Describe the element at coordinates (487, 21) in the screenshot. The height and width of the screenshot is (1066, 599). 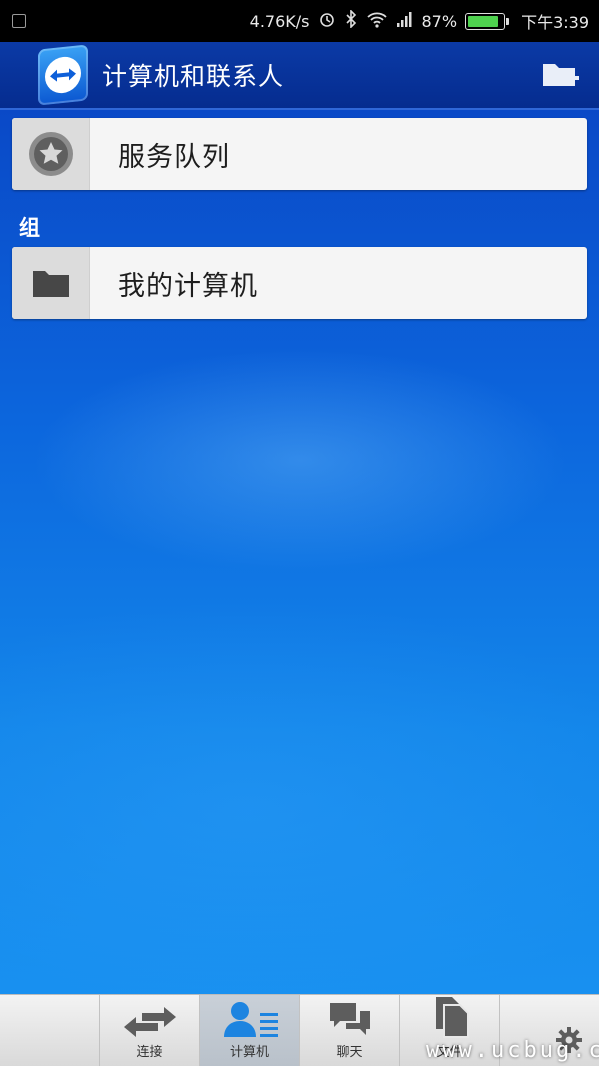
I see `battery-icon` at that location.